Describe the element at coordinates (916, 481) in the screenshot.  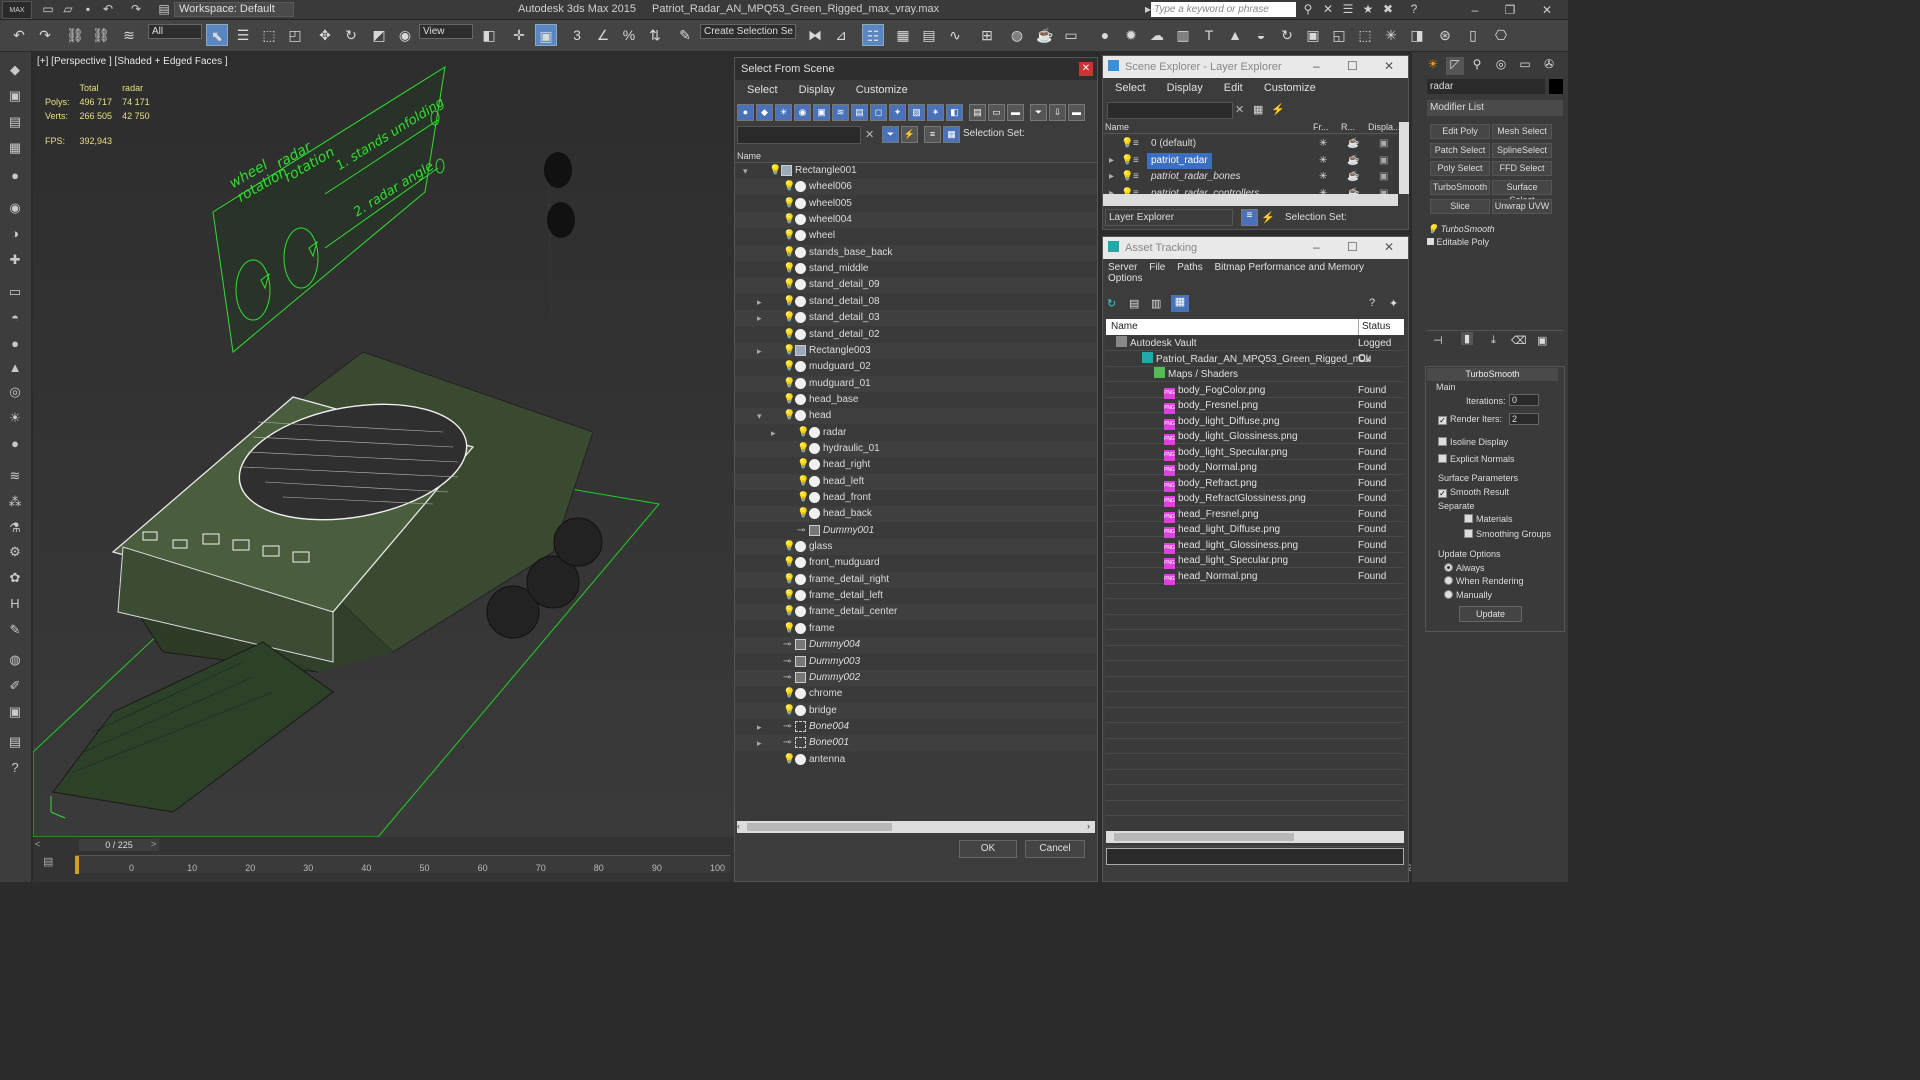
I see `scene-tree-row: 💡 head_left` at that location.